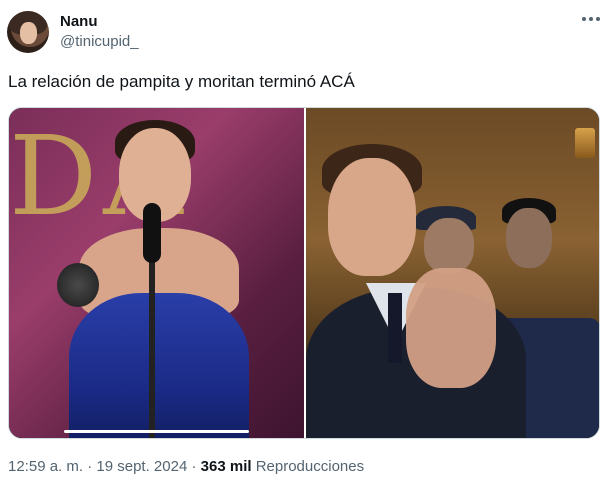  Describe the element at coordinates (99, 41) in the screenshot. I see `author-handle: @tinicupid_` at that location.